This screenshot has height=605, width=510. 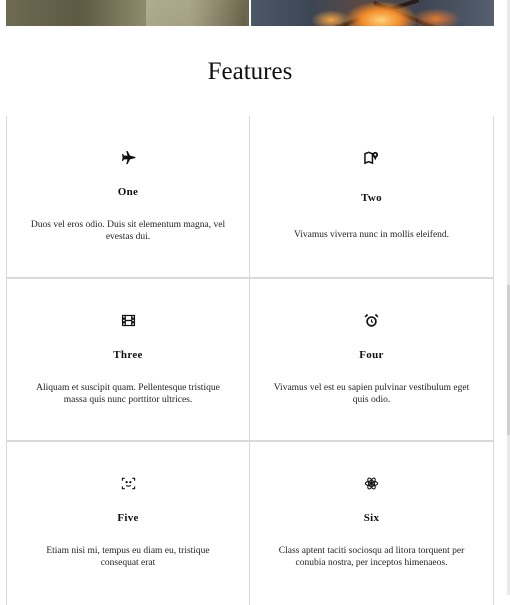 What do you see at coordinates (250, 13) in the screenshot?
I see `hero-images` at bounding box center [250, 13].